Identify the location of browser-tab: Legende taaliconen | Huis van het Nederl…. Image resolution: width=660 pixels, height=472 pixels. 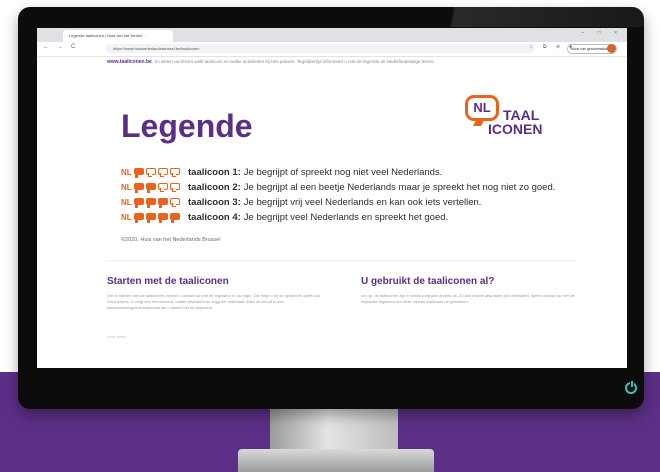
(118, 36).